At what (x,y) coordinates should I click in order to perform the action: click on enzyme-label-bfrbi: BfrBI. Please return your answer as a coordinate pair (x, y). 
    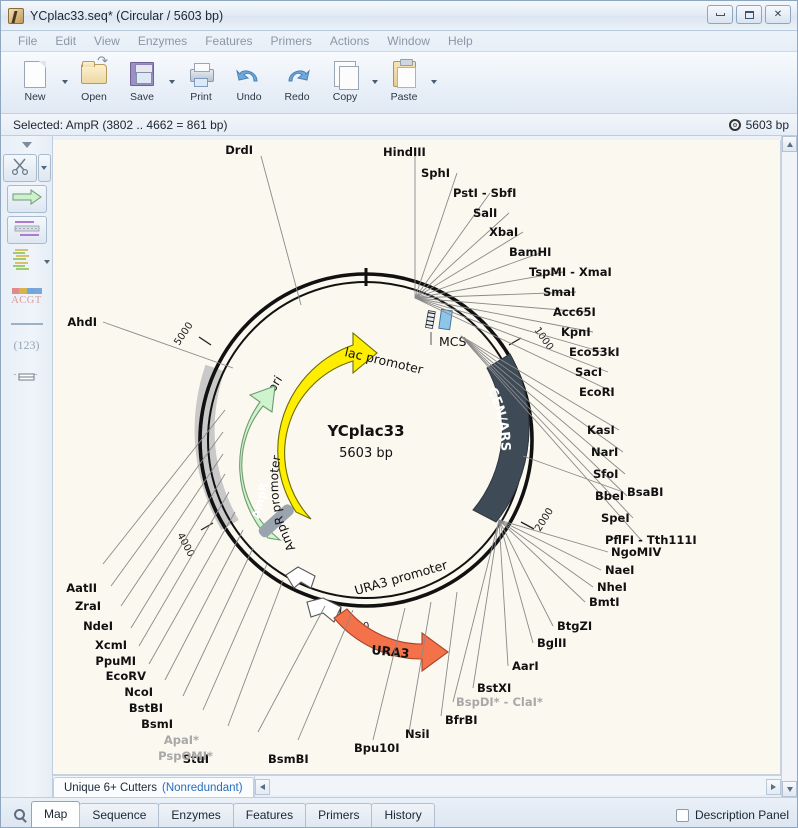
    Looking at the image, I should click on (461, 720).